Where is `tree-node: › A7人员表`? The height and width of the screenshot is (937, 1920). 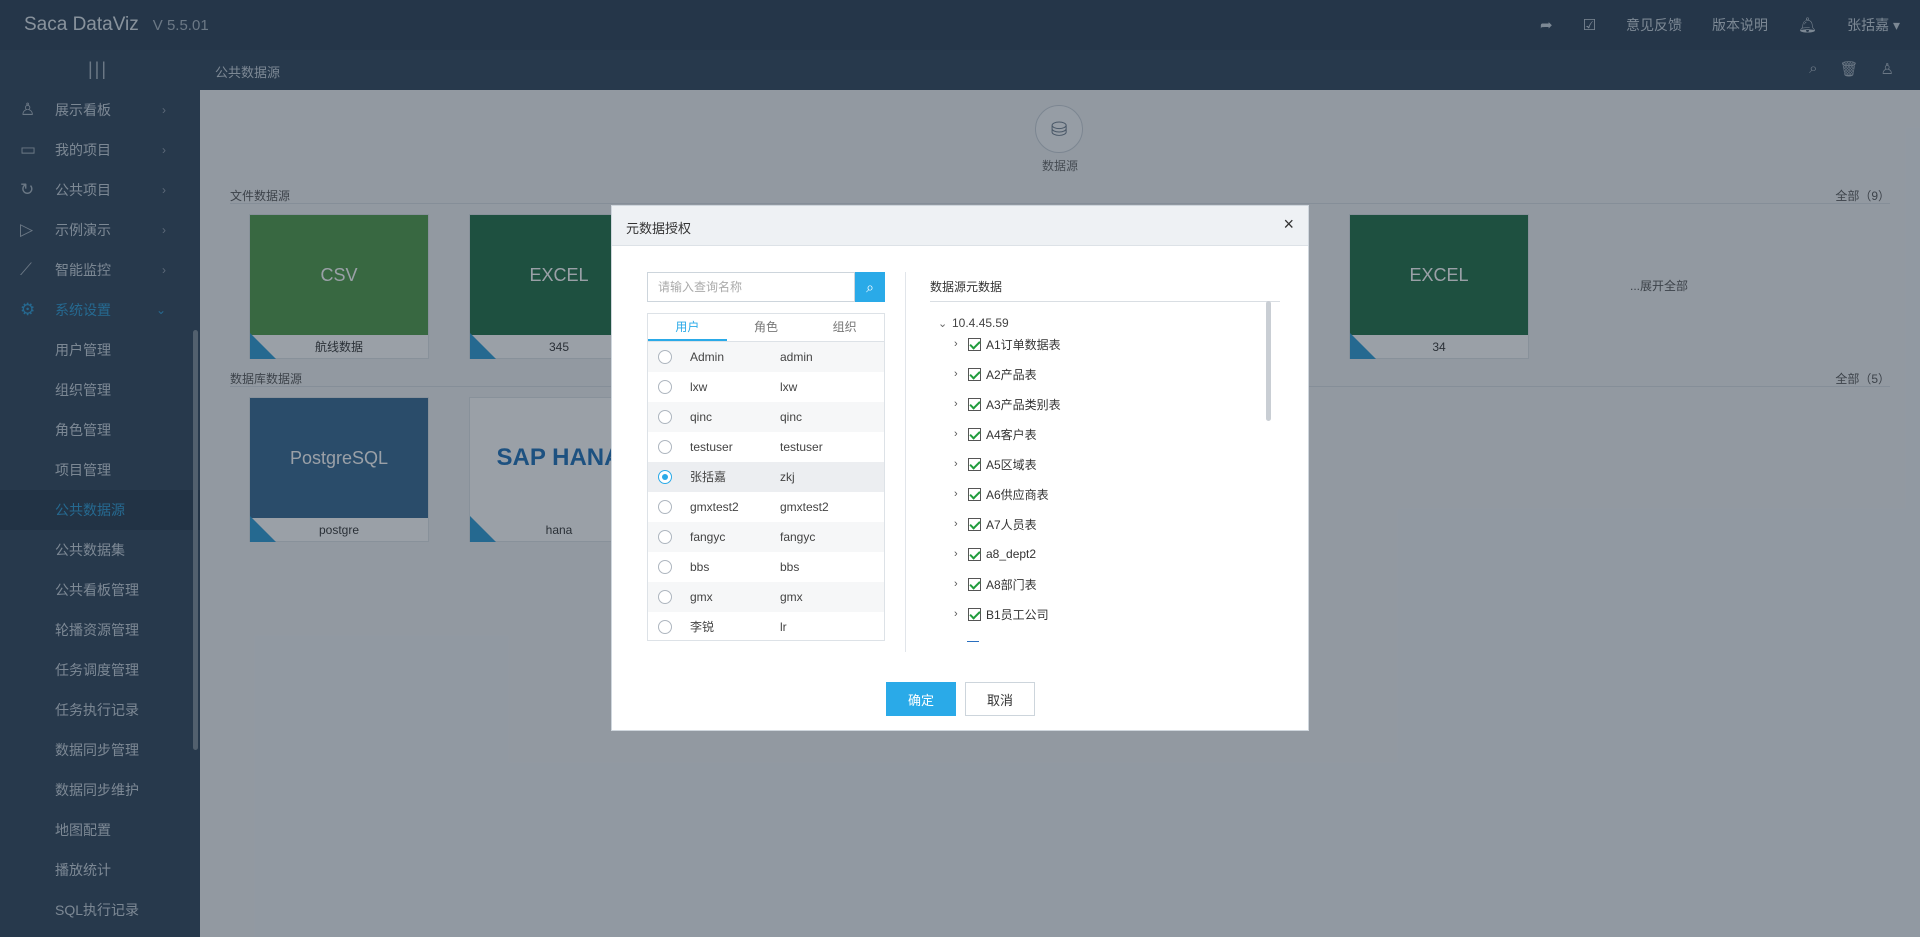 tree-node: › A7人员表 is located at coordinates (995, 524).